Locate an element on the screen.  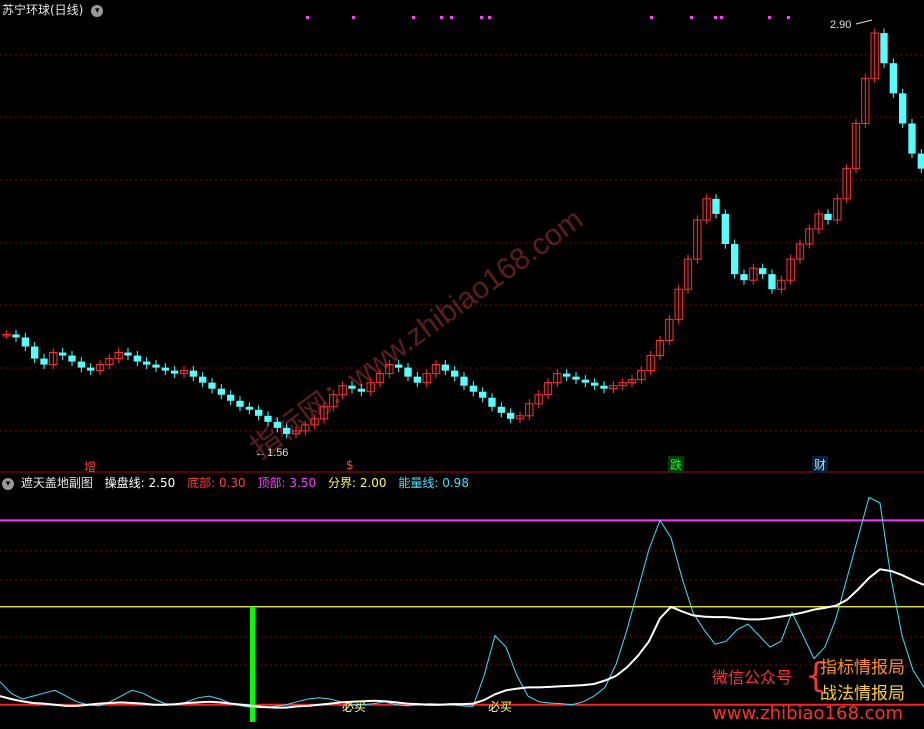
promo-line1: 指标情报局 is located at coordinates (862, 668).